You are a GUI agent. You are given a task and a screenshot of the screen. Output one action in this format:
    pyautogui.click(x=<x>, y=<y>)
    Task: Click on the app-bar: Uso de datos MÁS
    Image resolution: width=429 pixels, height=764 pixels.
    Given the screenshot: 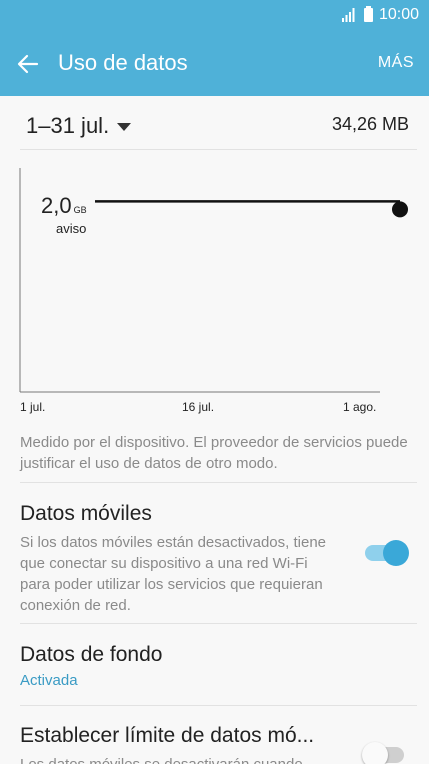 What is the action you would take?
    pyautogui.click(x=214, y=64)
    